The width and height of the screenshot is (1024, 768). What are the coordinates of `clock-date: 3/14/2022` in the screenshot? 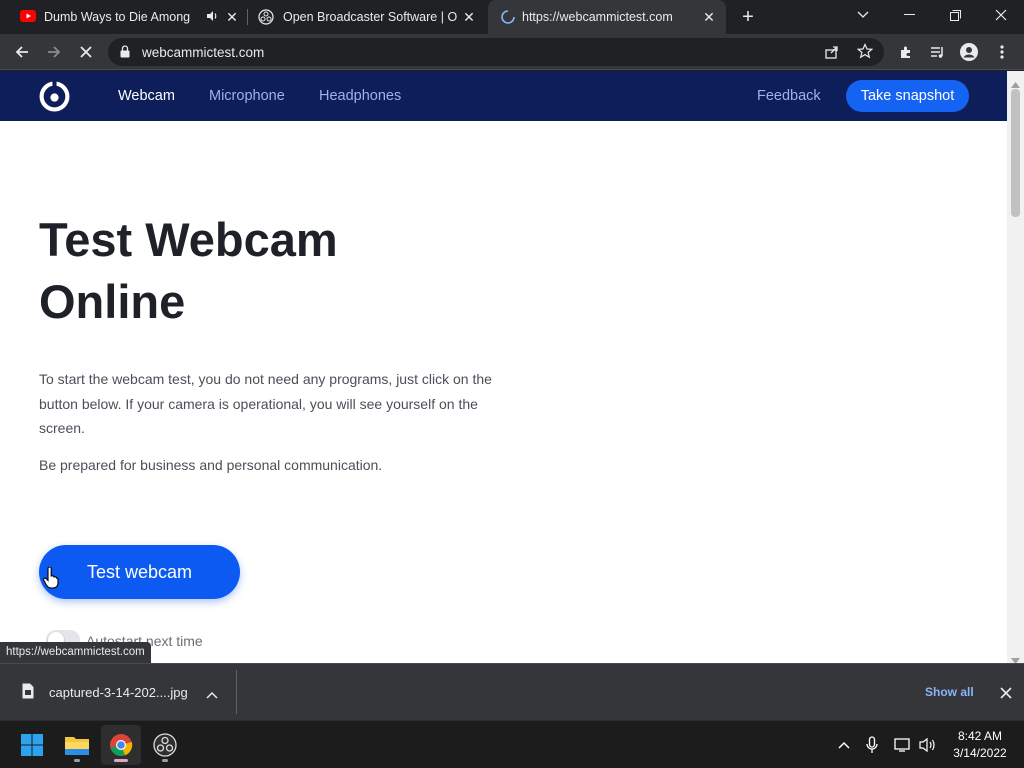 It's located at (980, 753).